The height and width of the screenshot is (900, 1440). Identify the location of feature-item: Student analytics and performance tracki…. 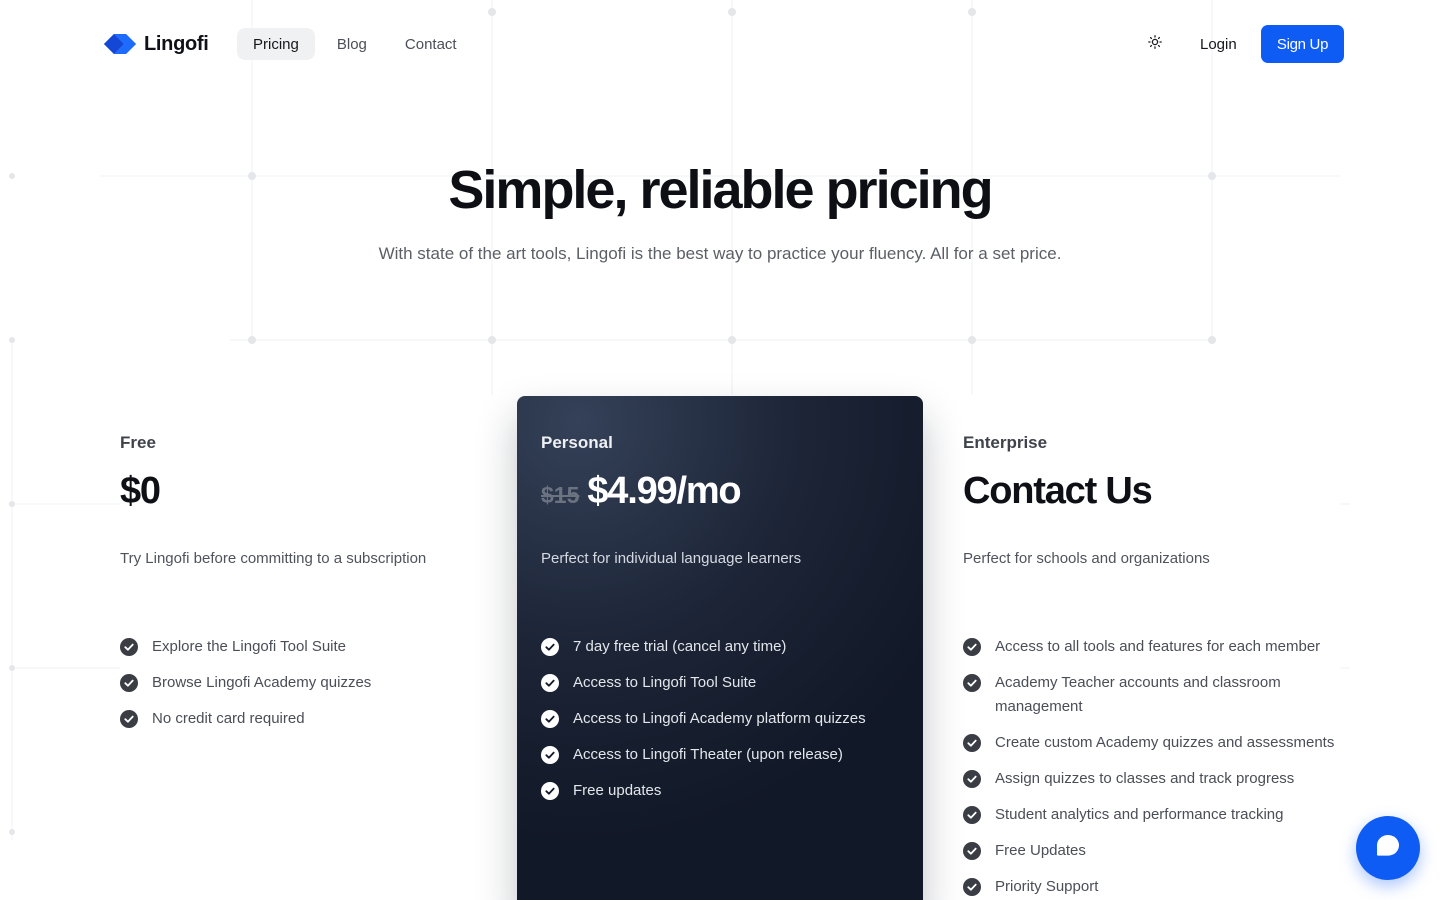
(1153, 815).